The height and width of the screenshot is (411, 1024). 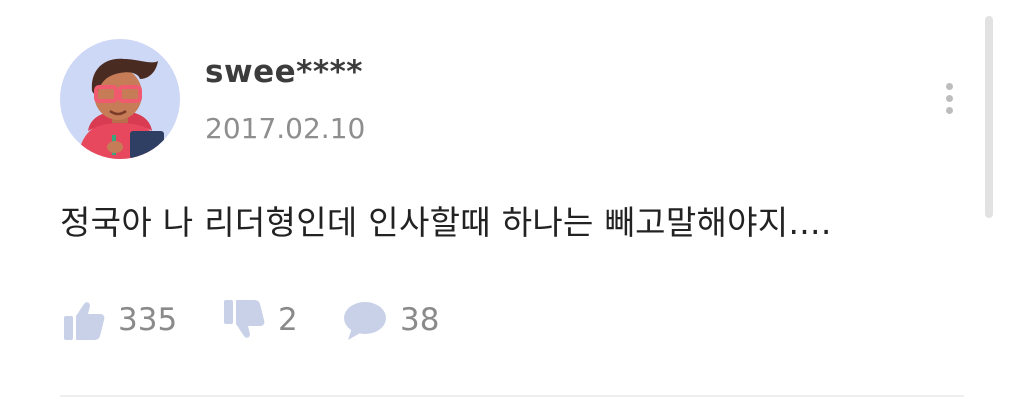 I want to click on comment-actions: 335 2 38, so click(x=250, y=320).